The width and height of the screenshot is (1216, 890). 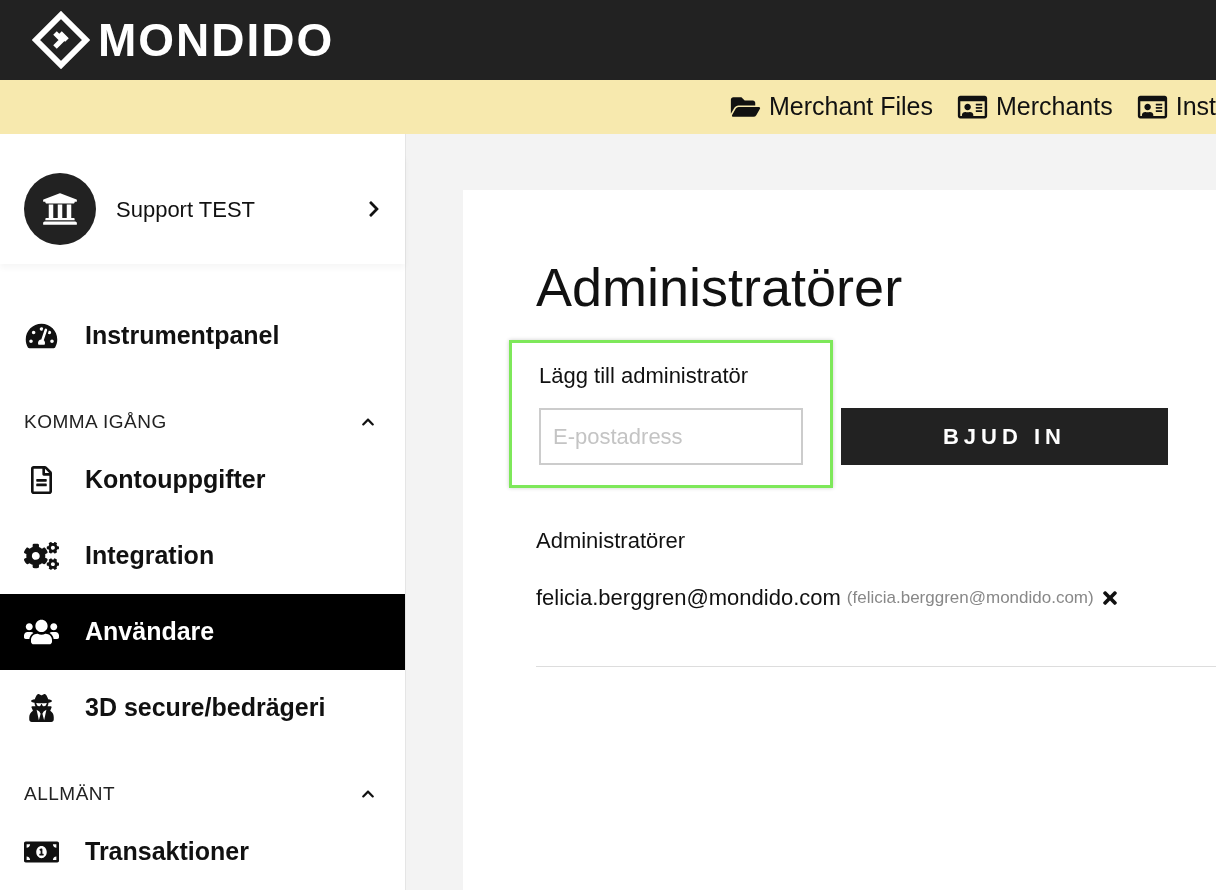 What do you see at coordinates (1004, 436) in the screenshot?
I see `invite-button: BJUD IN` at bounding box center [1004, 436].